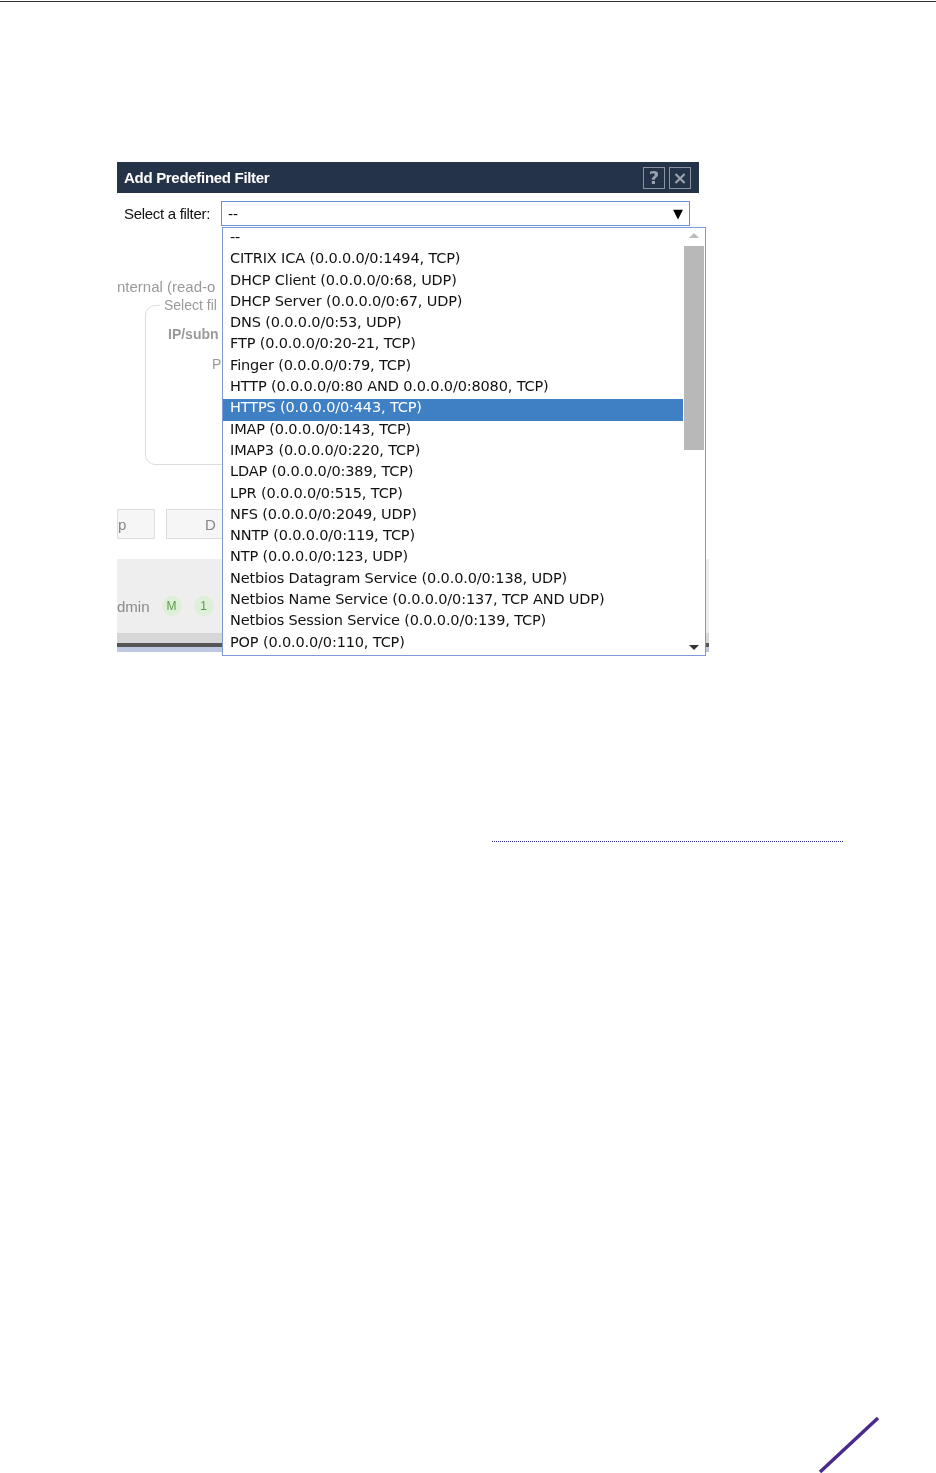 The width and height of the screenshot is (936, 1473). Describe the element at coordinates (133, 606) in the screenshot. I see `user-name: dmin` at that location.